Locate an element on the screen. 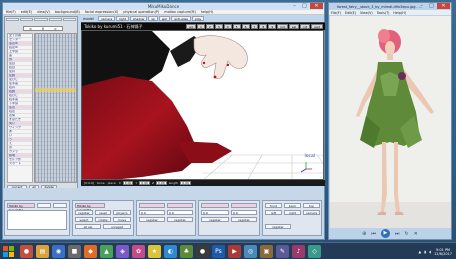 The width and height of the screenshot is (456, 259). brow-register-button: register is located at coordinates (215, 219).